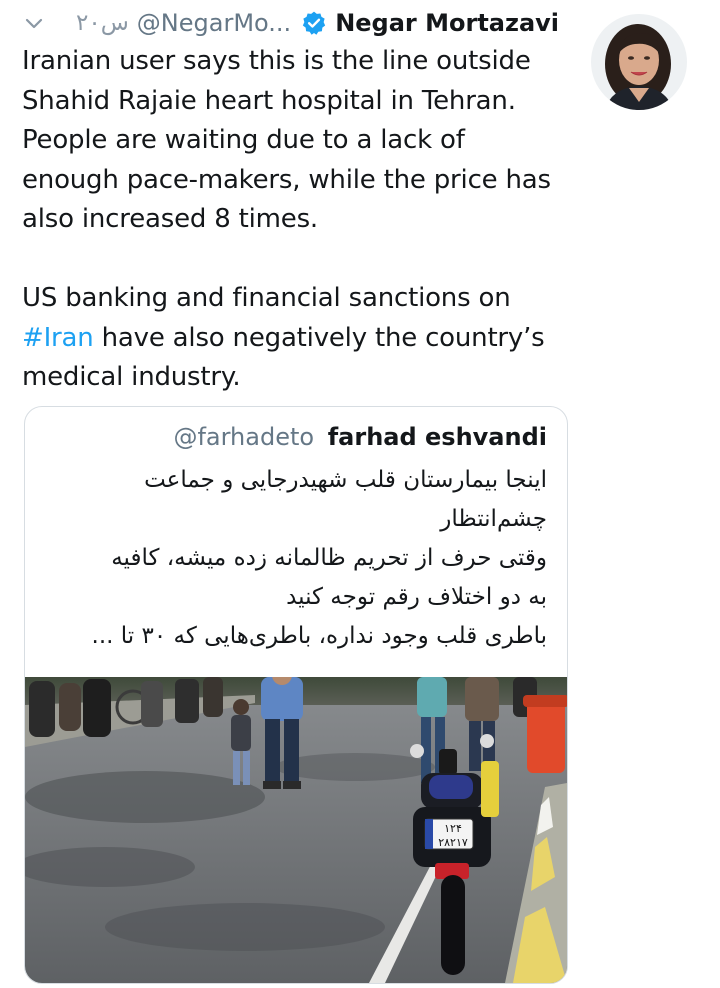  What do you see at coordinates (437, 437) in the screenshot?
I see `quoted-author-display-name: farhad eshvandi` at bounding box center [437, 437].